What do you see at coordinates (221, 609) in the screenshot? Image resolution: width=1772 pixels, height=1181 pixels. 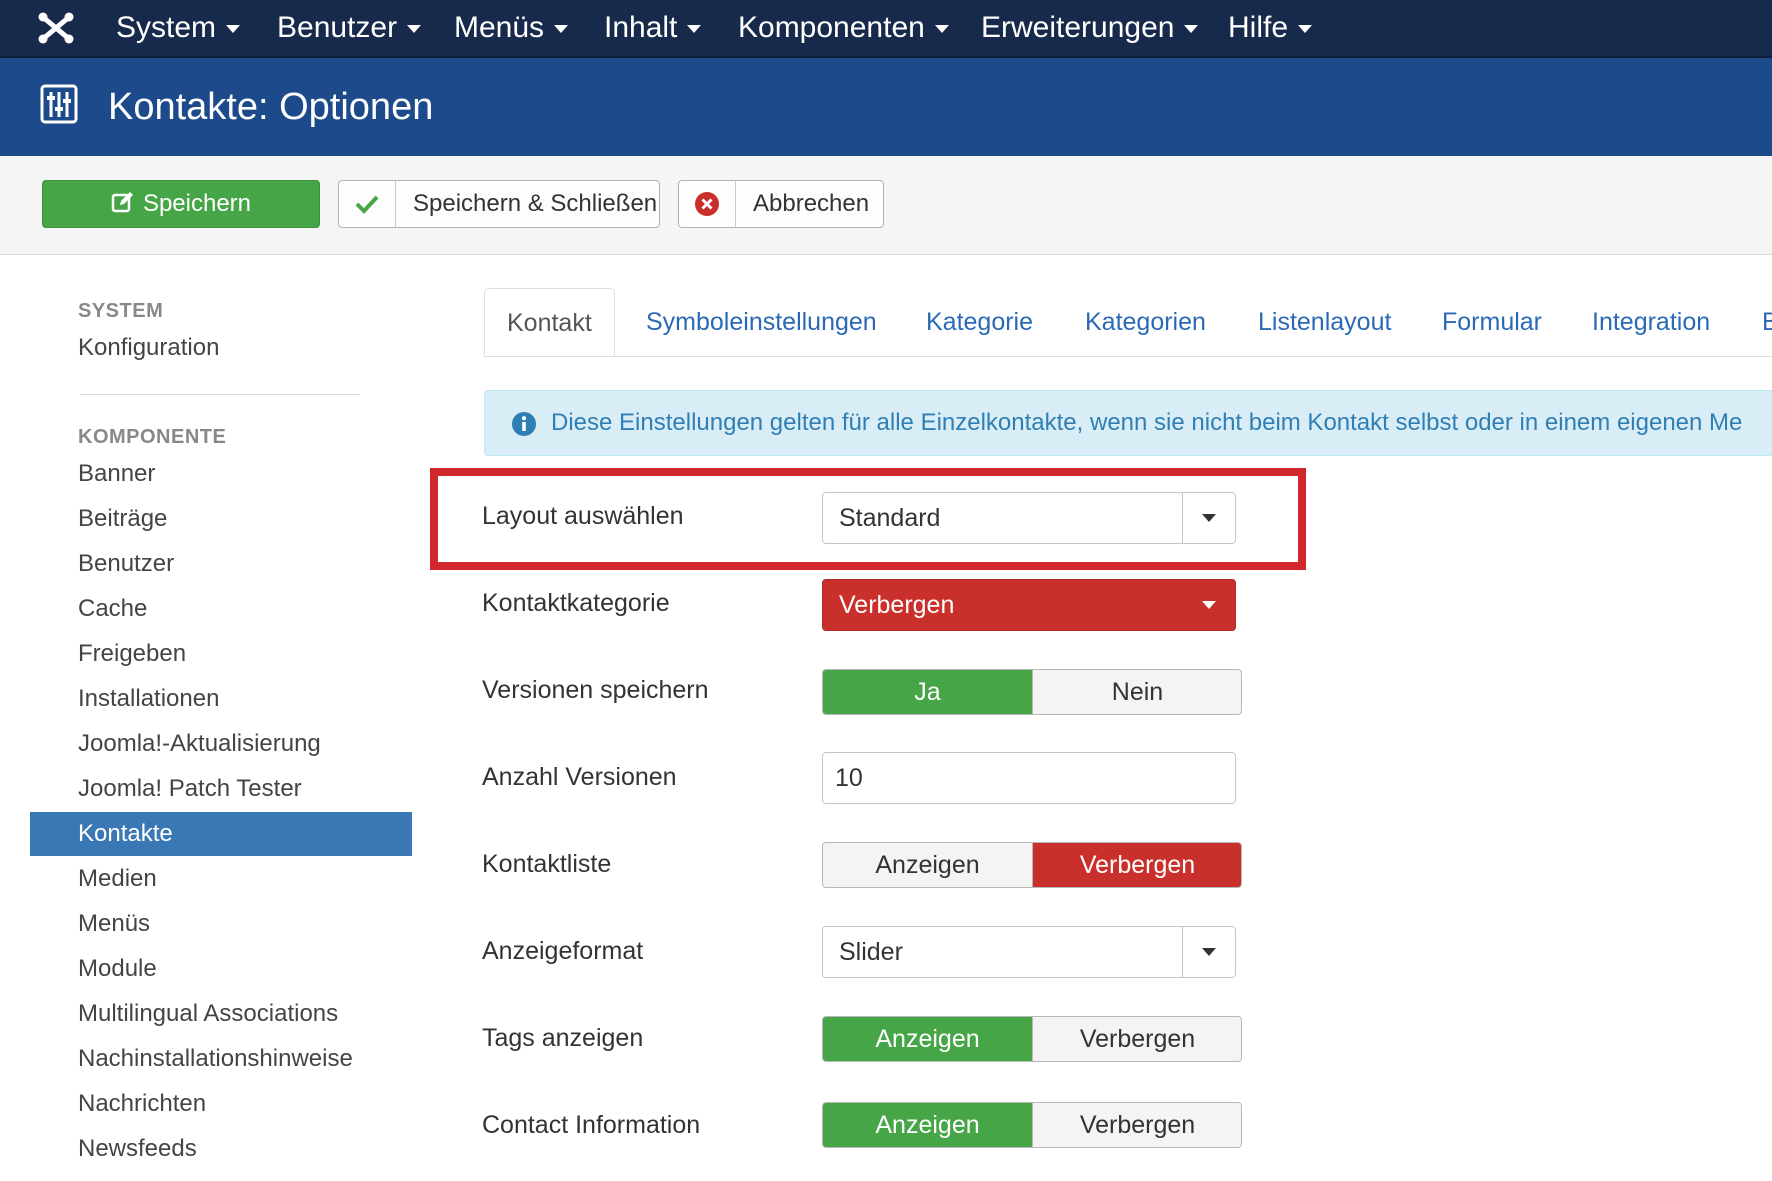 I see `sidebar-item-cache: Cache` at bounding box center [221, 609].